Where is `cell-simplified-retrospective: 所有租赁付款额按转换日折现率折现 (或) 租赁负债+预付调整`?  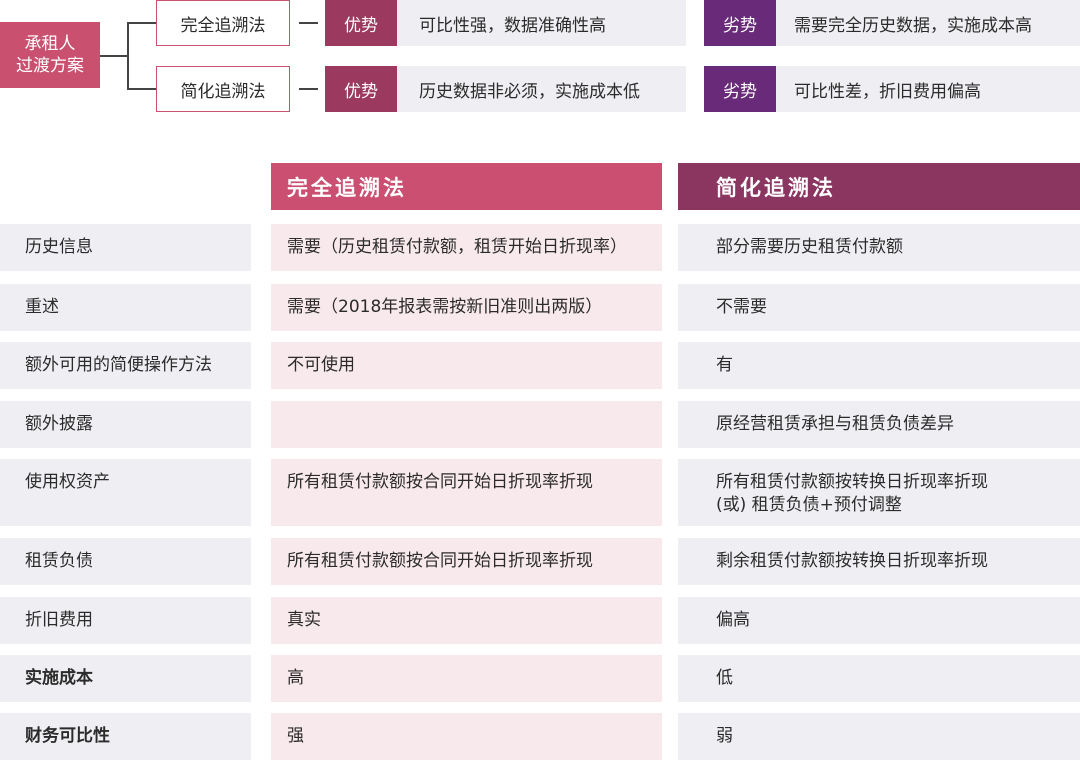
cell-simplified-retrospective: 所有租赁付款额按转换日折现率折现 (或) 租赁负债+预付调整 is located at coordinates (879, 492).